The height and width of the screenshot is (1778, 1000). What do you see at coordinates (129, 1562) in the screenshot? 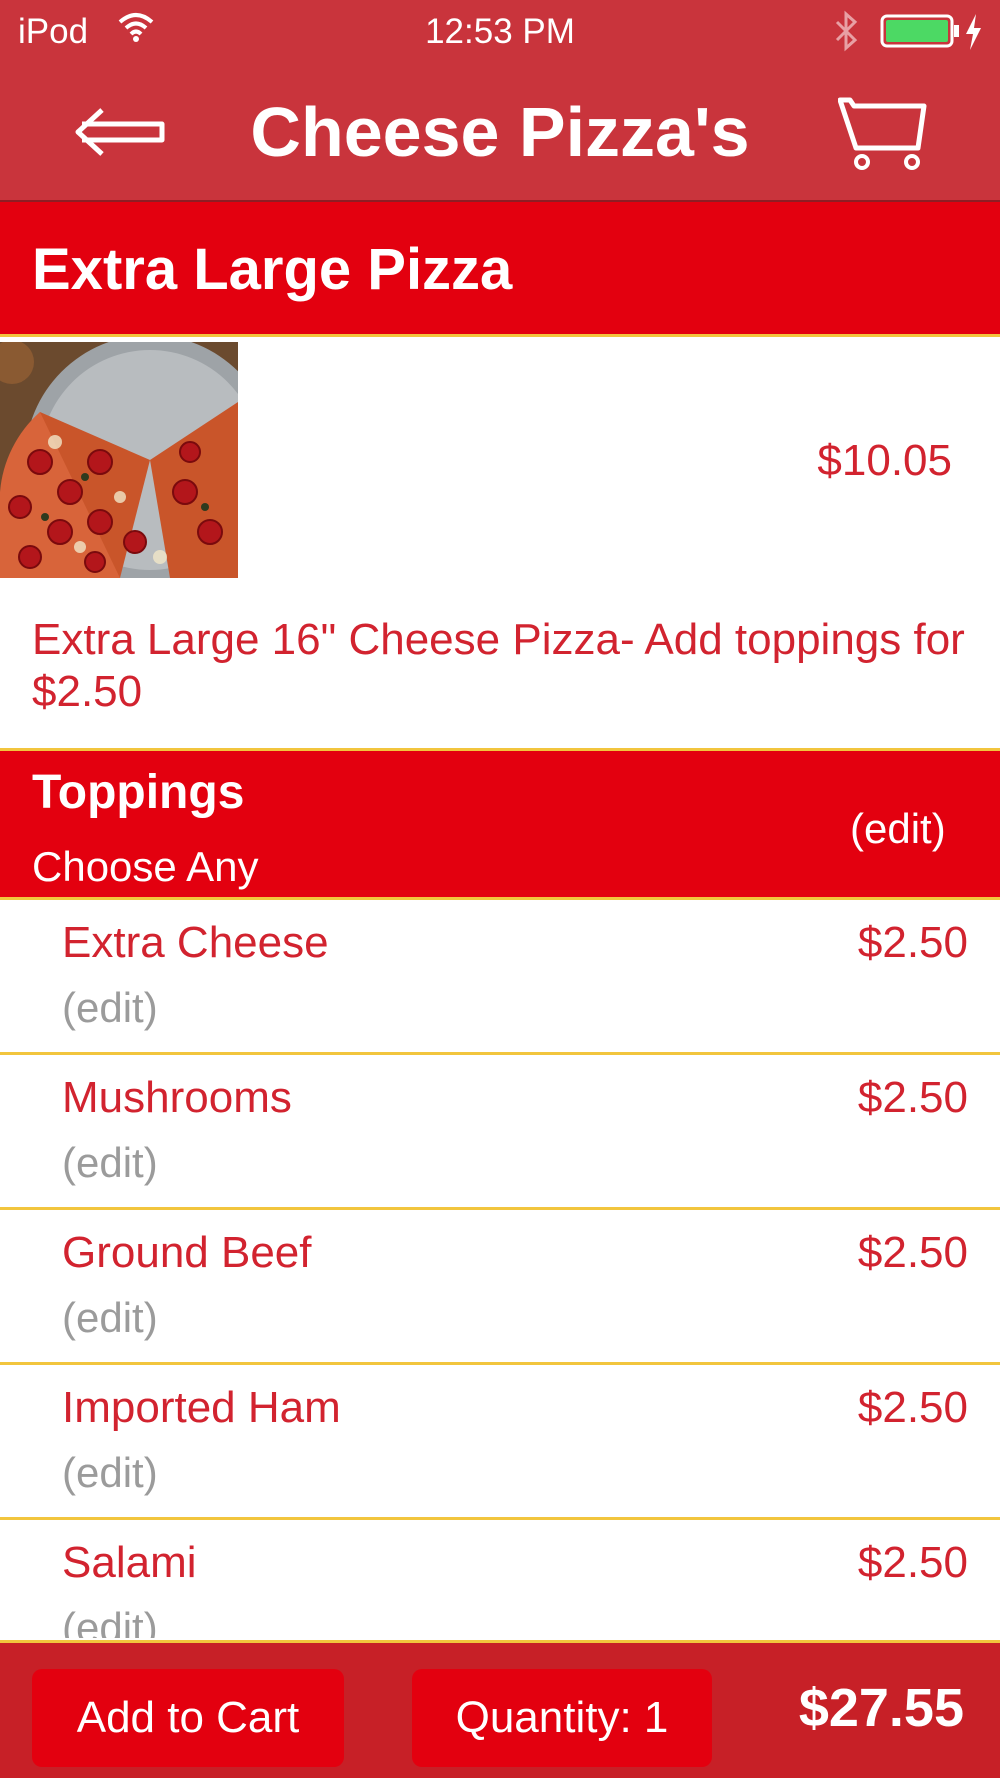
I see `topping-name: Salami` at bounding box center [129, 1562].